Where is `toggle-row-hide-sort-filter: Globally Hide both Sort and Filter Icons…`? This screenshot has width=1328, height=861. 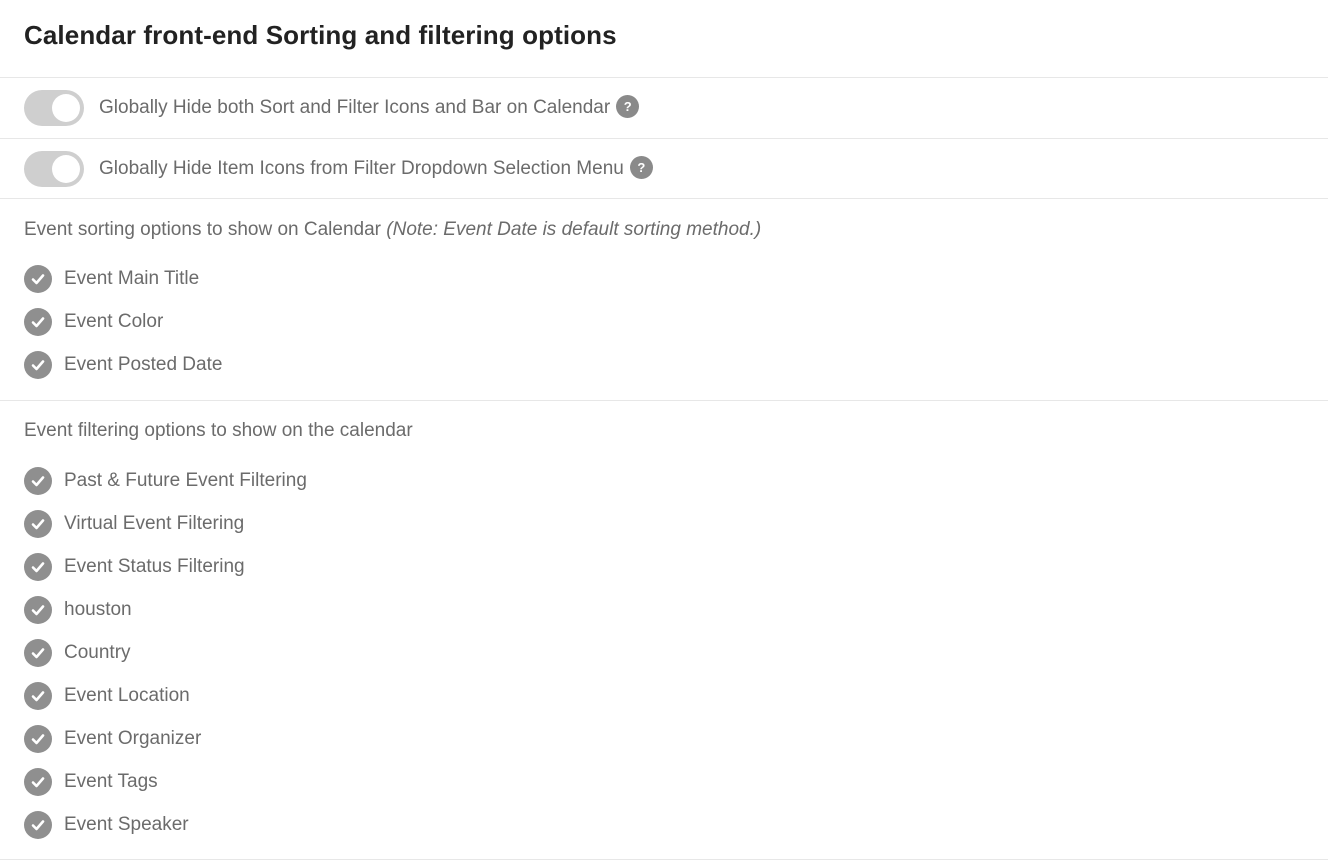 toggle-row-hide-sort-filter: Globally Hide both Sort and Filter Icons… is located at coordinates (332, 108).